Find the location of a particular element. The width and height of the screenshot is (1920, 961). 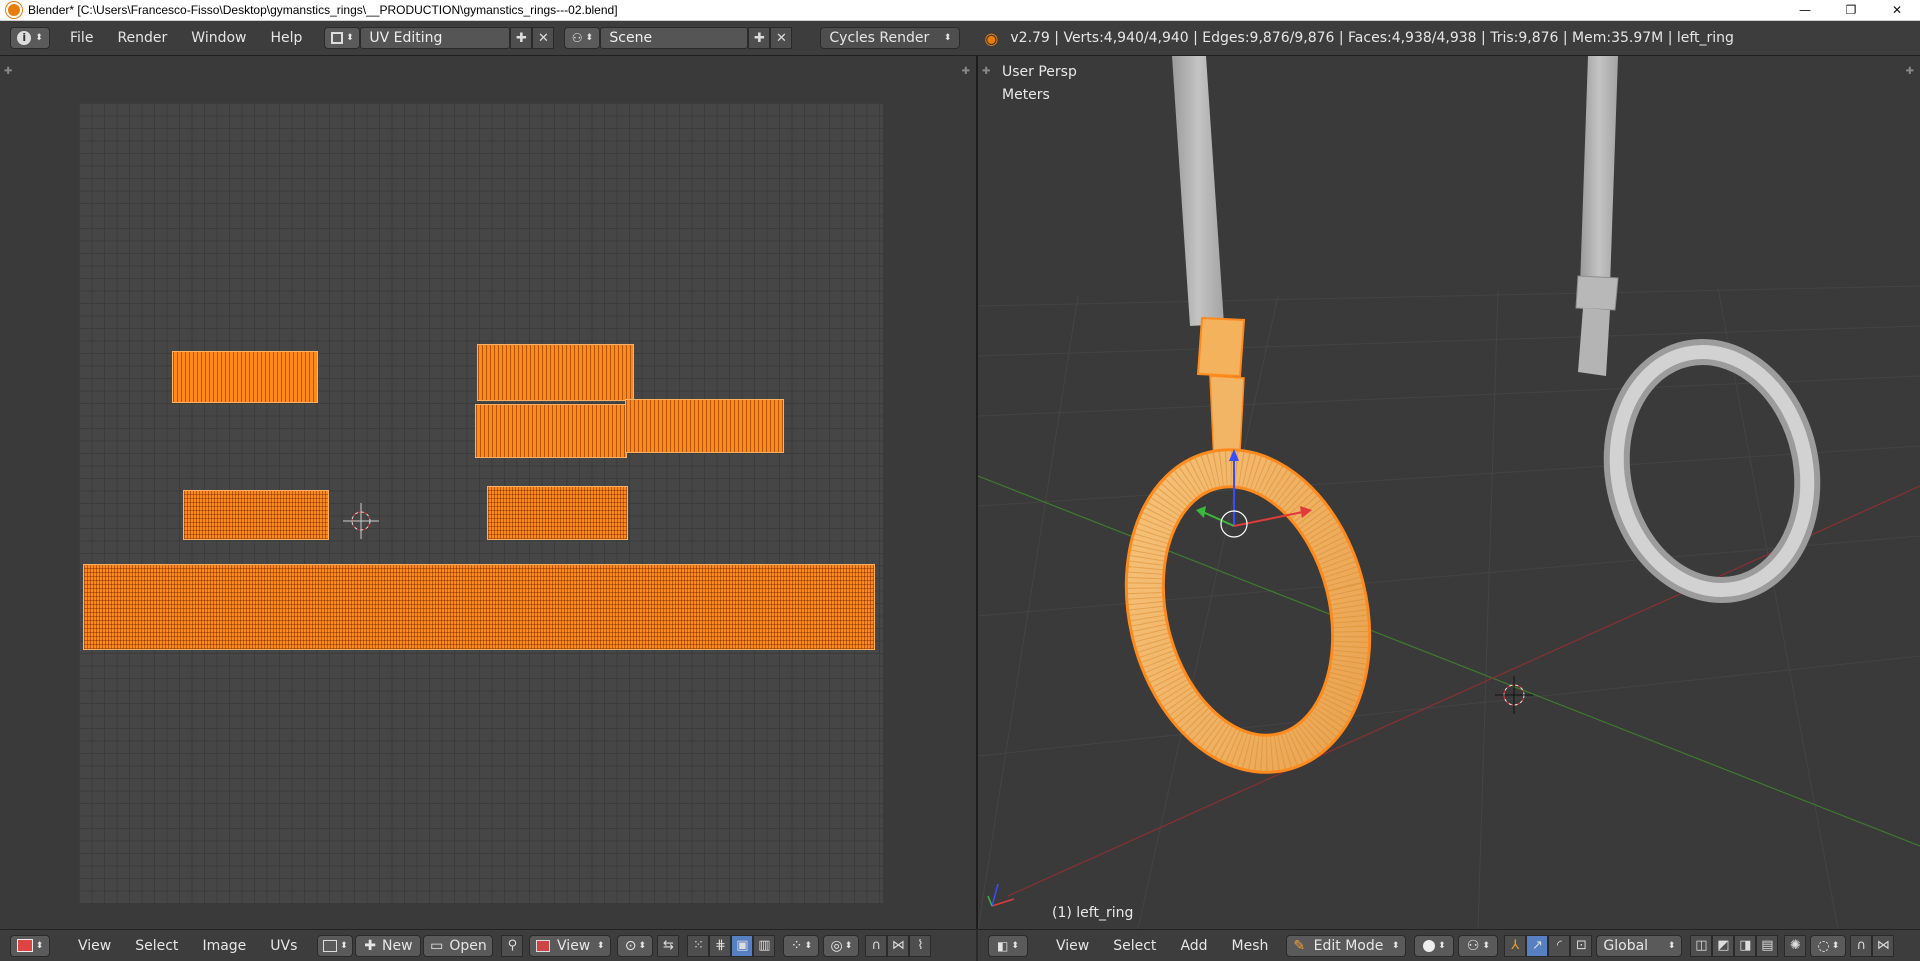

snap-element-icon: ⋈ is located at coordinates (898, 945).